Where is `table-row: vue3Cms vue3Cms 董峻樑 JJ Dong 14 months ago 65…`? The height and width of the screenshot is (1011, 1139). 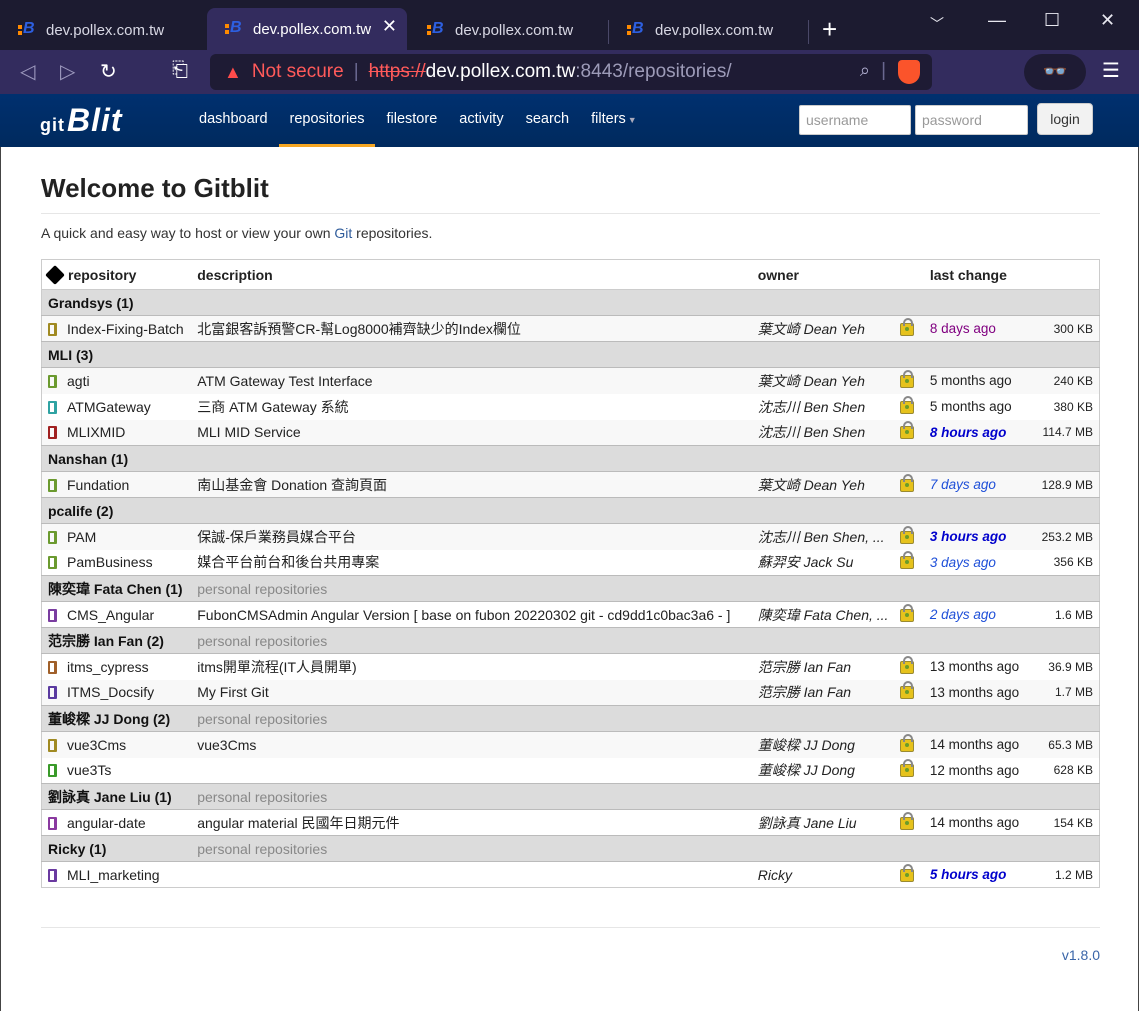 table-row: vue3Cms vue3Cms 董峻樑 JJ Dong 14 months ago 65… is located at coordinates (570, 744).